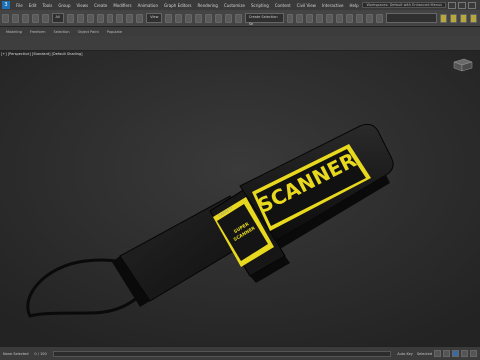 Image resolution: width=480 pixels, height=360 pixels. I want to click on menu-rendering: Rendering, so click(208, 5).